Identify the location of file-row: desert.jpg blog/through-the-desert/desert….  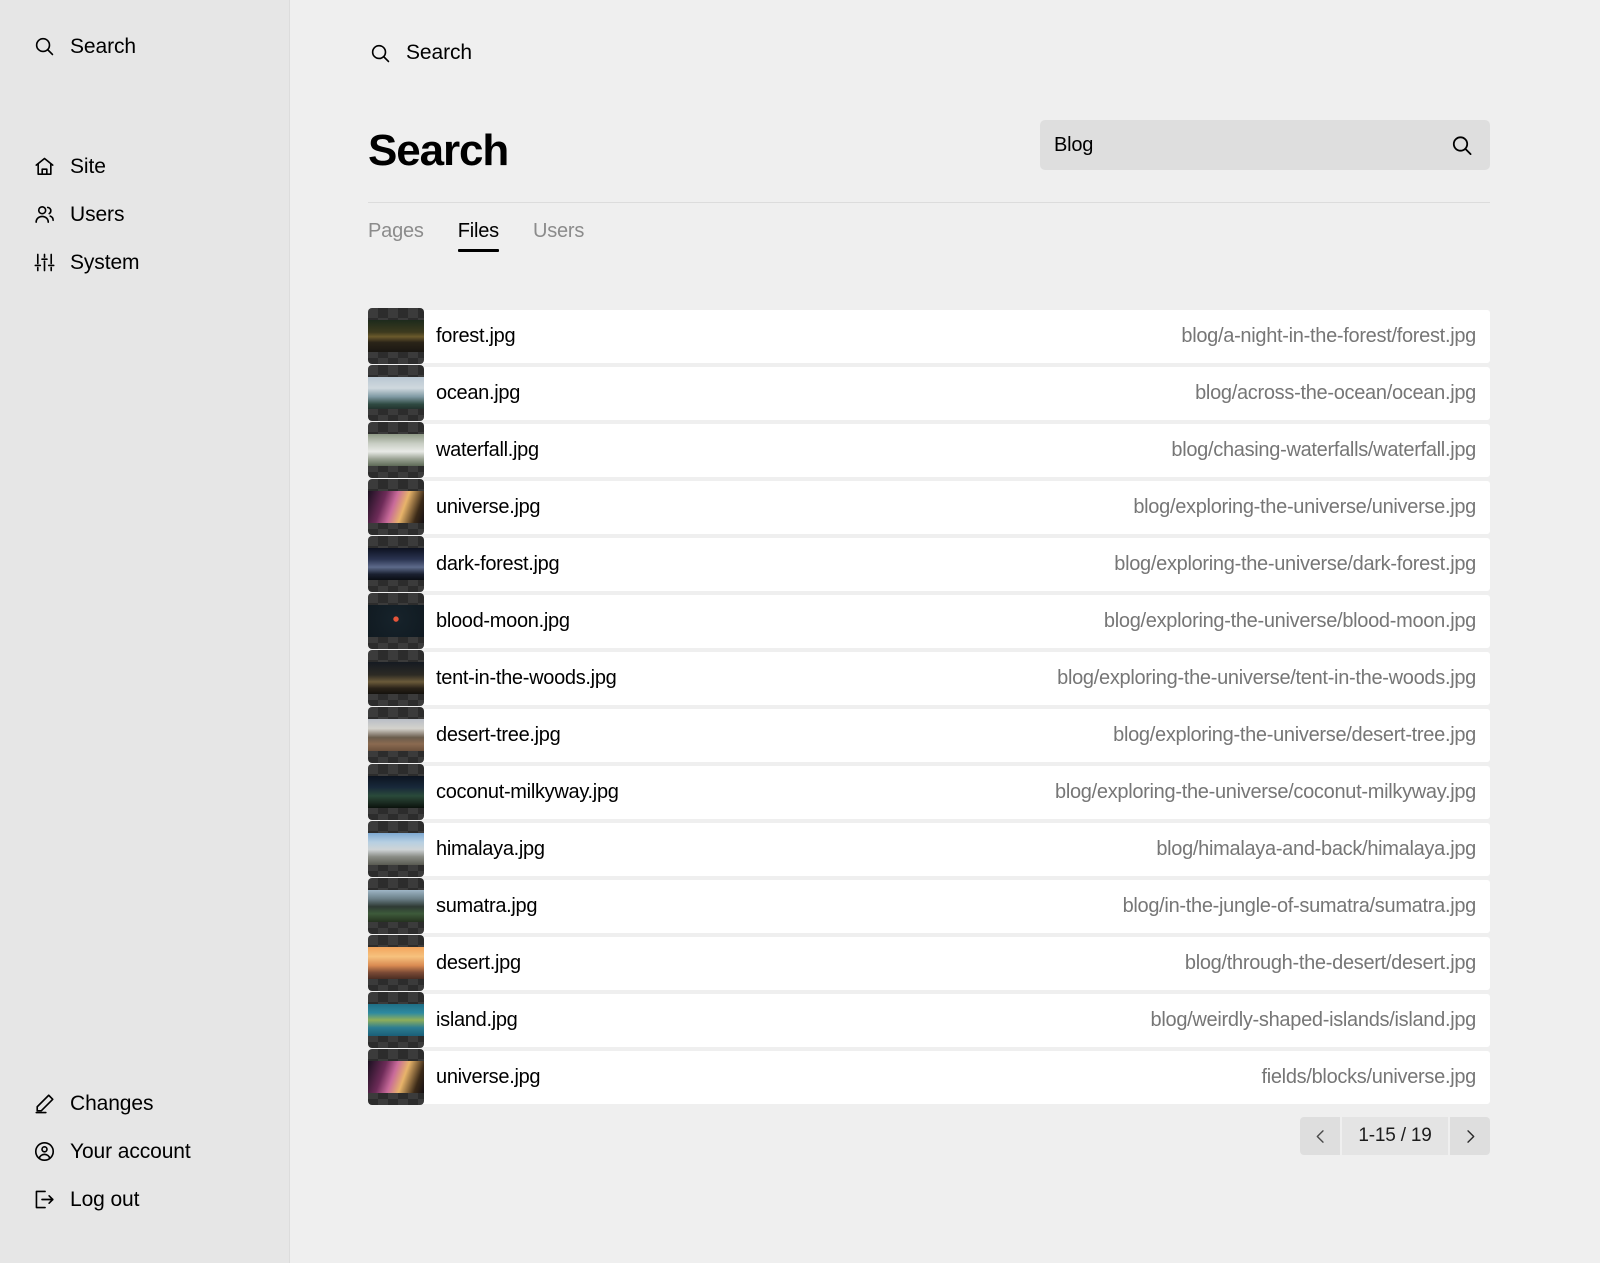
(929, 963).